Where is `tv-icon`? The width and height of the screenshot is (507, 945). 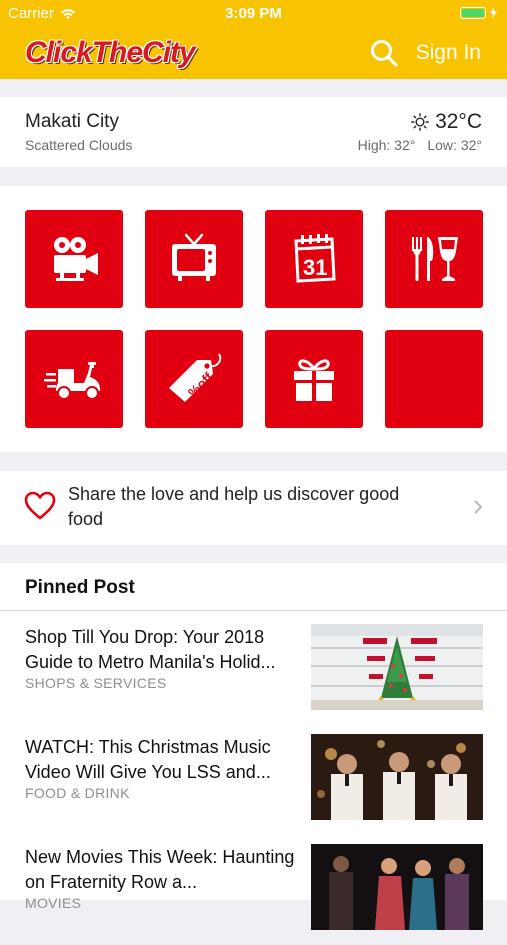
tv-icon is located at coordinates (194, 257).